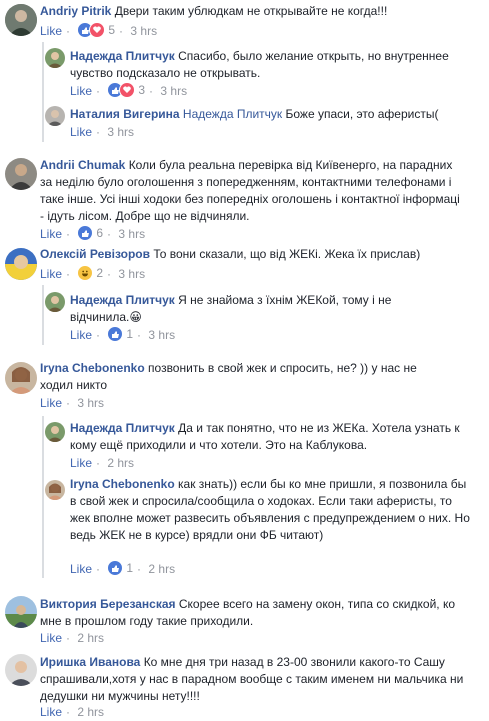  What do you see at coordinates (142, 90) in the screenshot?
I see `reaction-count: 3` at bounding box center [142, 90].